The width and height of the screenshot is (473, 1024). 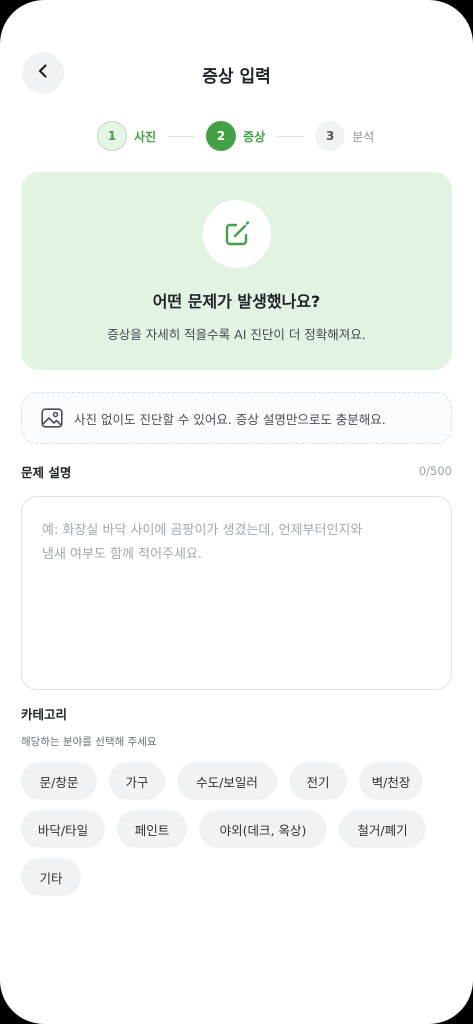 I want to click on notice-text: 사진 없이도 진단할 수 있어요. 증상 설명만으로도 충분해요., so click(x=230, y=419).